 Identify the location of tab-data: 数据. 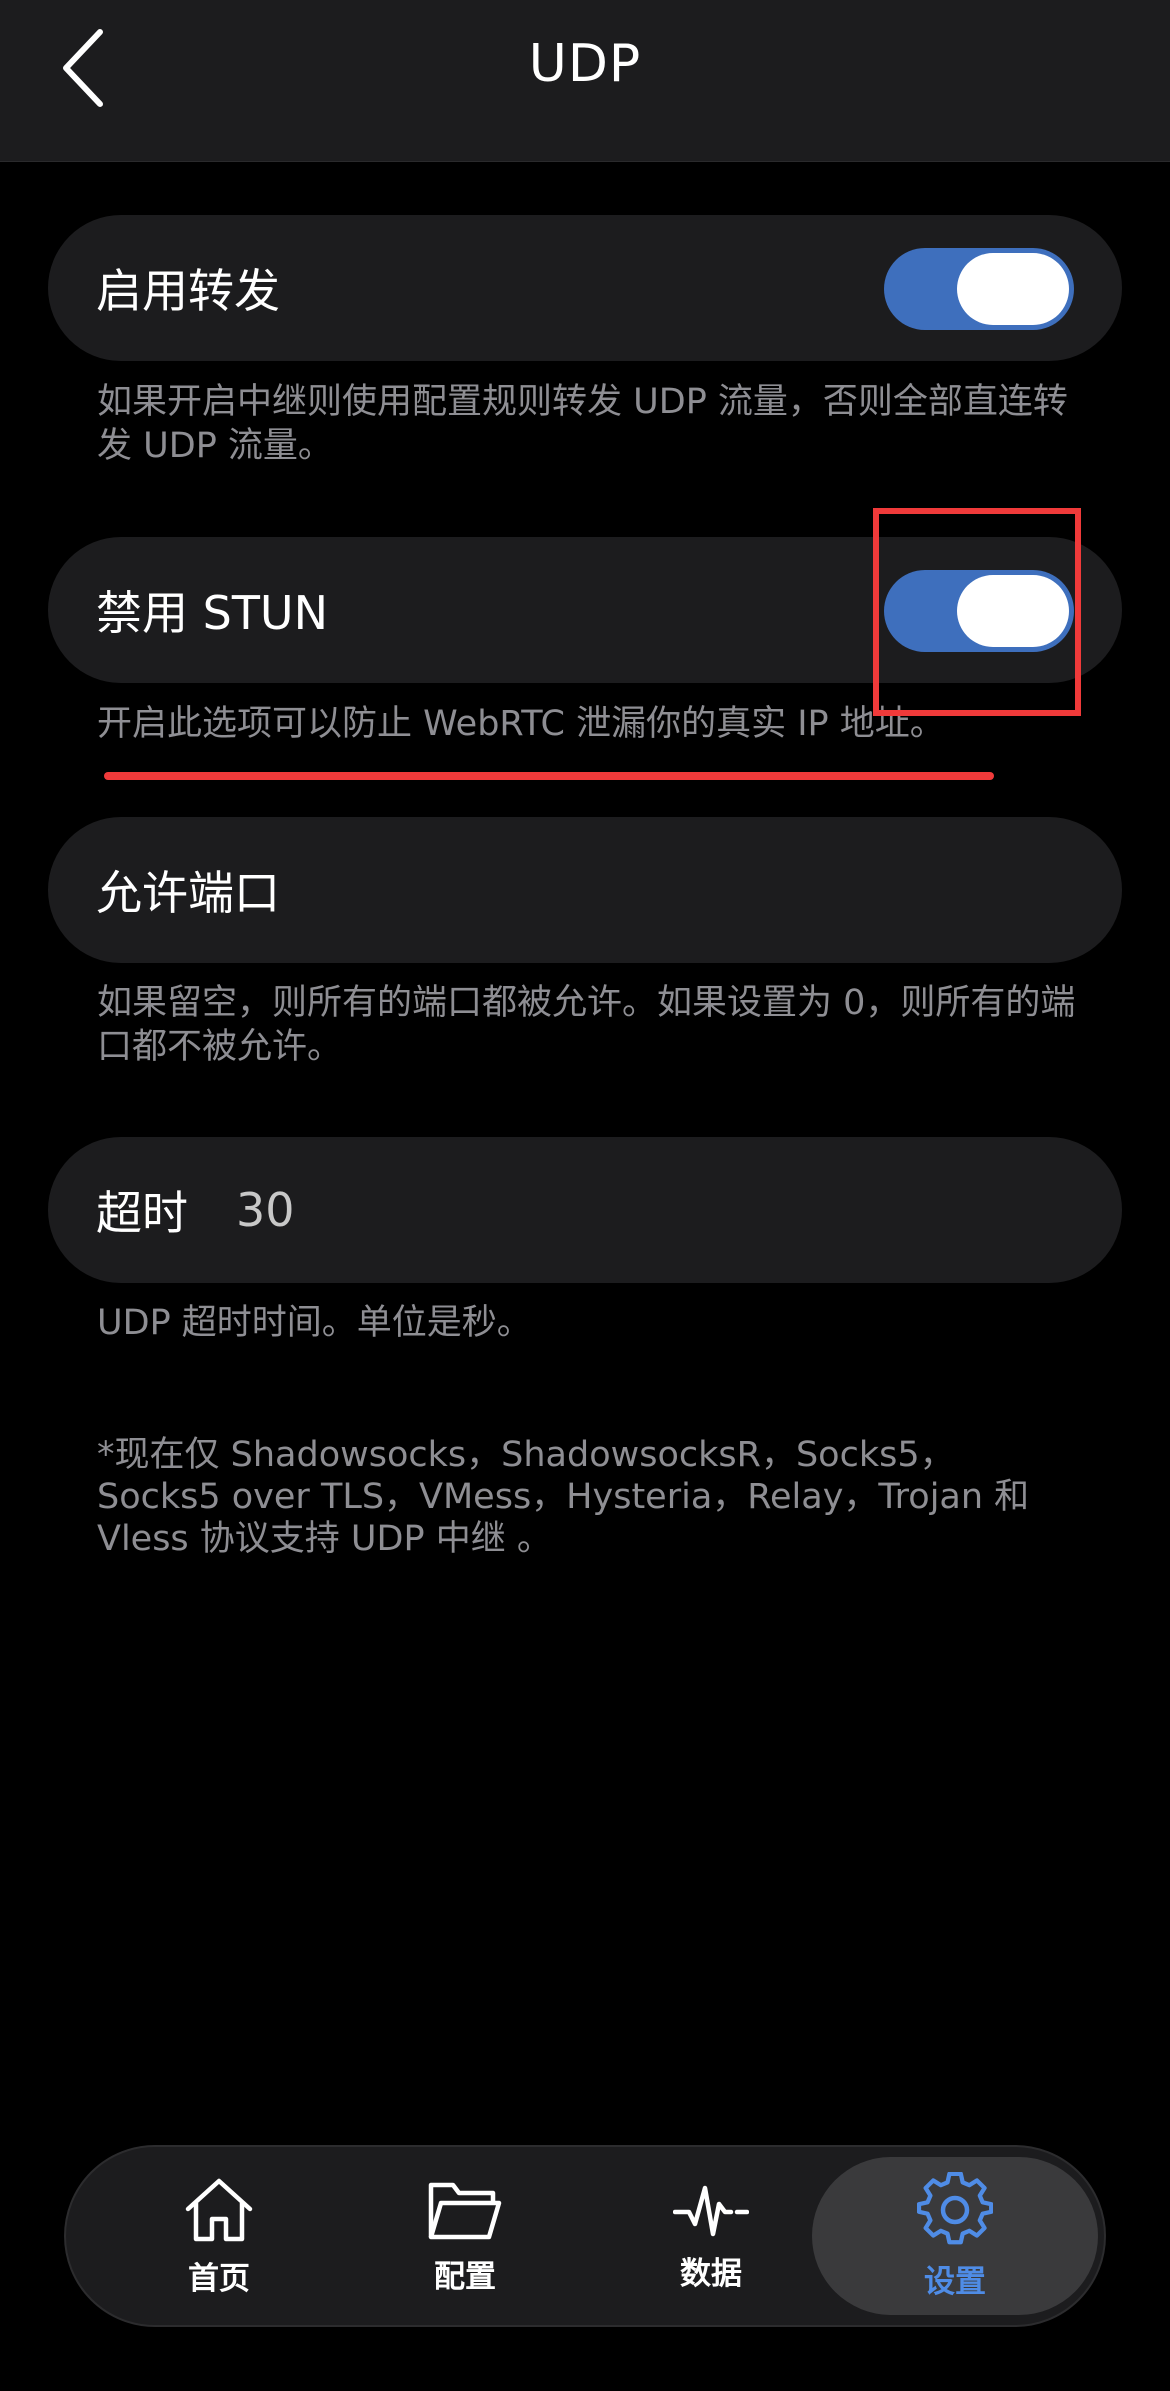
(711, 2236).